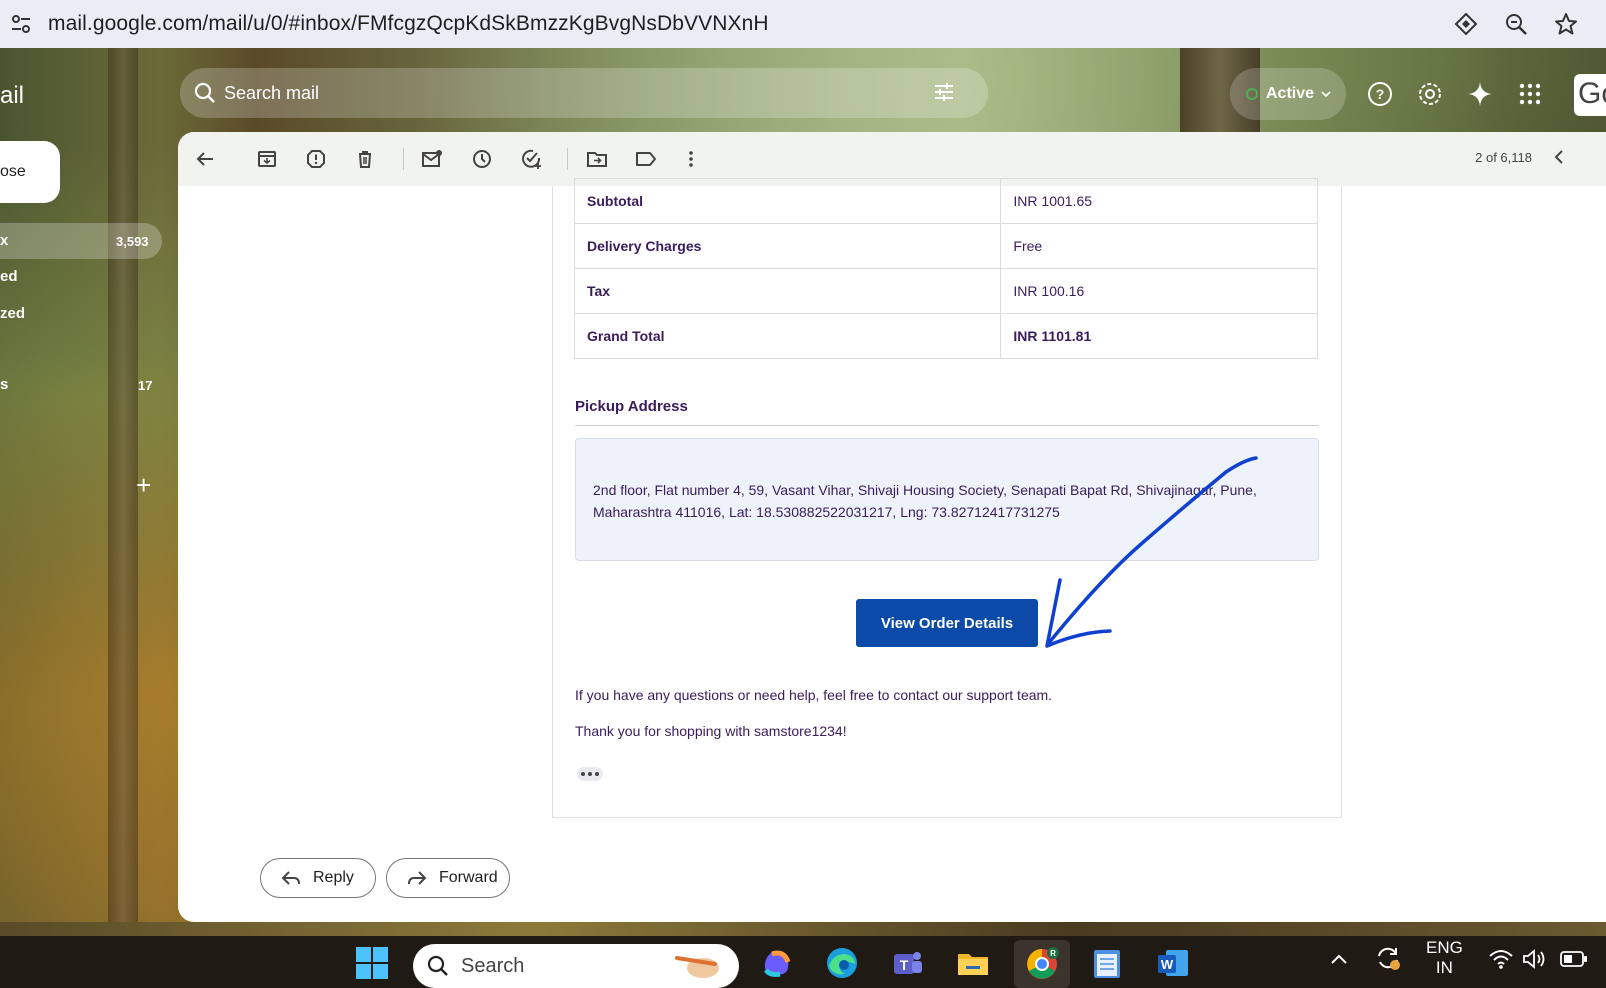  Describe the element at coordinates (30, 172) in the screenshot. I see `compose-button: ose` at that location.